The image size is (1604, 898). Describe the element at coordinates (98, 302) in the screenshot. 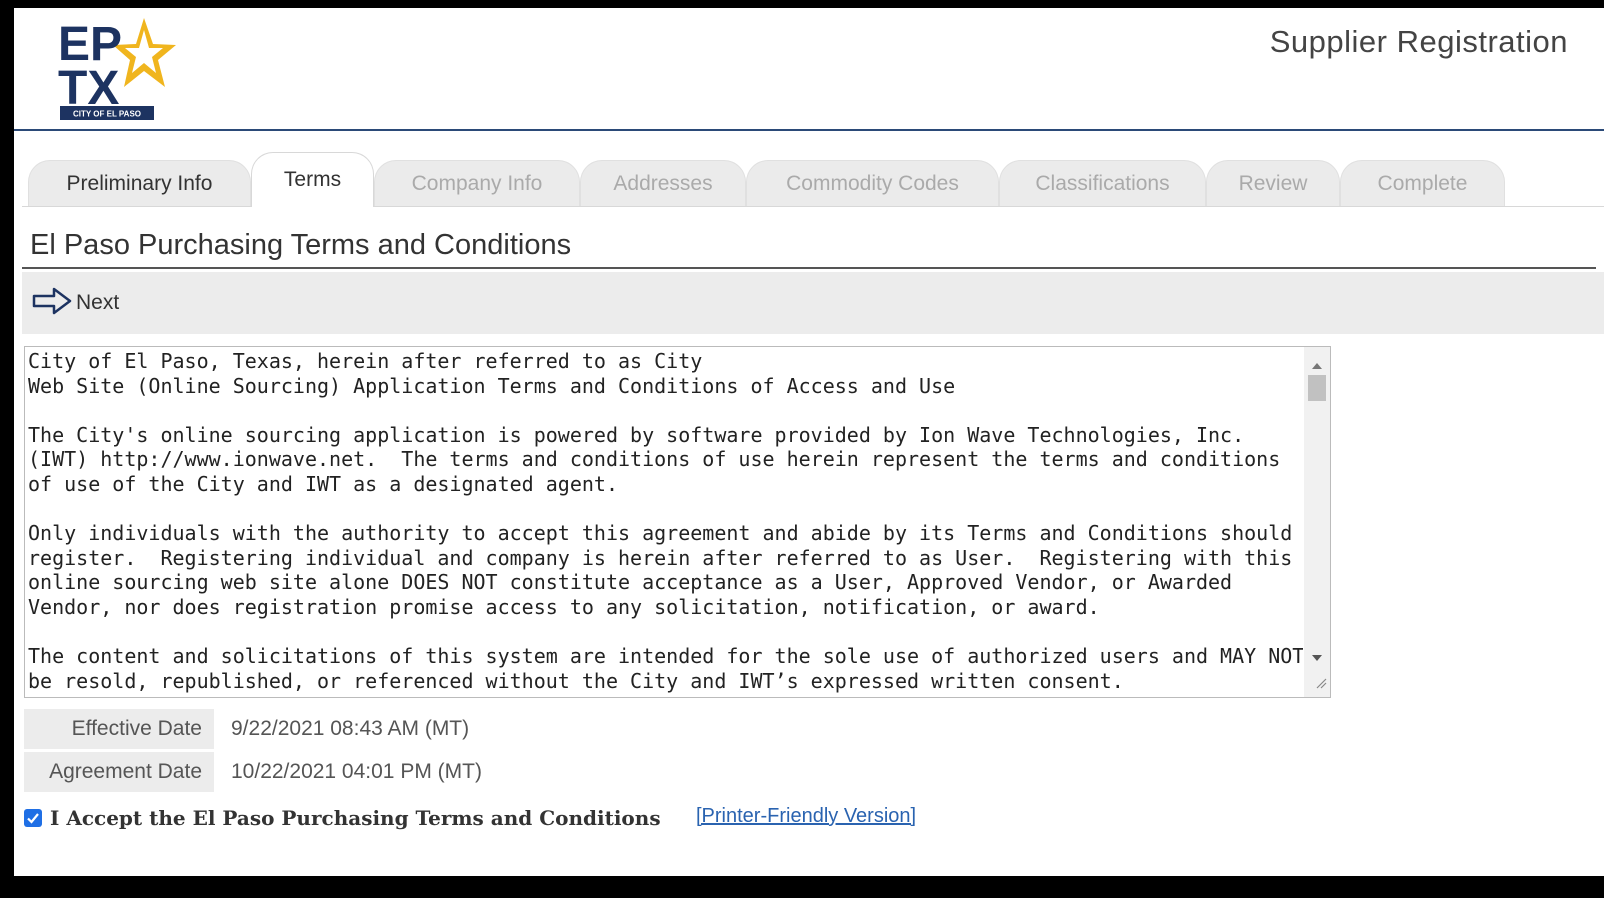

I see `next-label: Next` at that location.